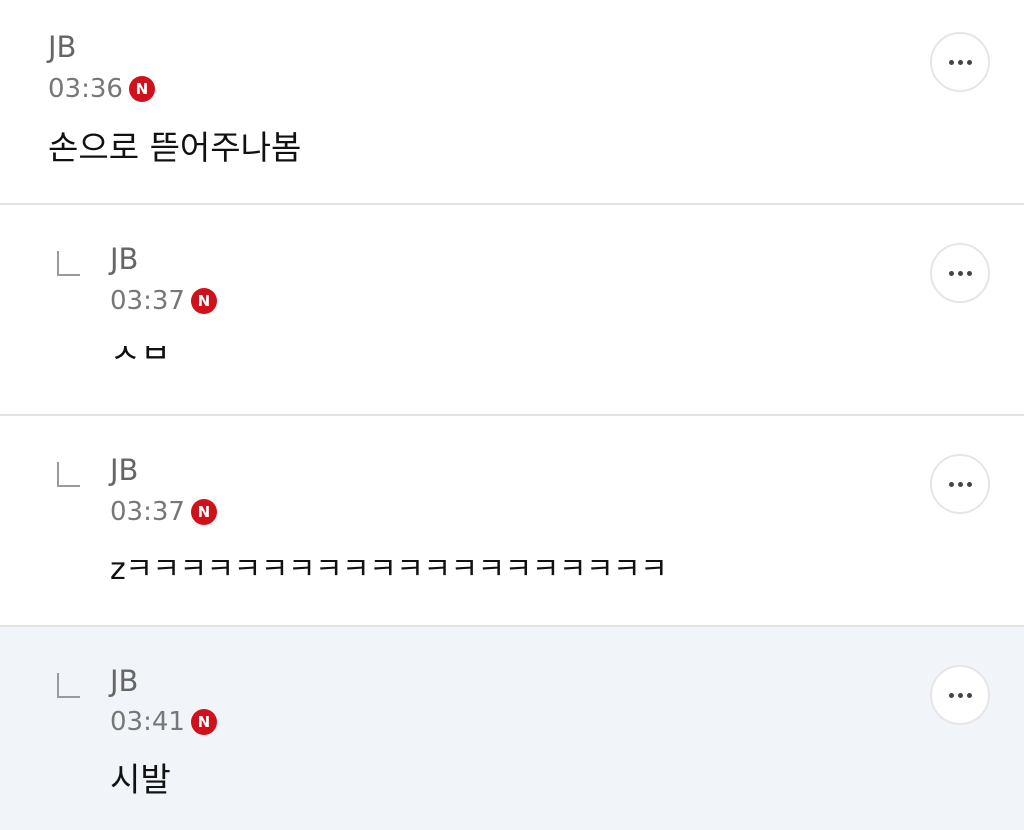 The height and width of the screenshot is (830, 1024). Describe the element at coordinates (175, 147) in the screenshot. I see `comment-text: 손으로 뜯어주나봄` at that location.